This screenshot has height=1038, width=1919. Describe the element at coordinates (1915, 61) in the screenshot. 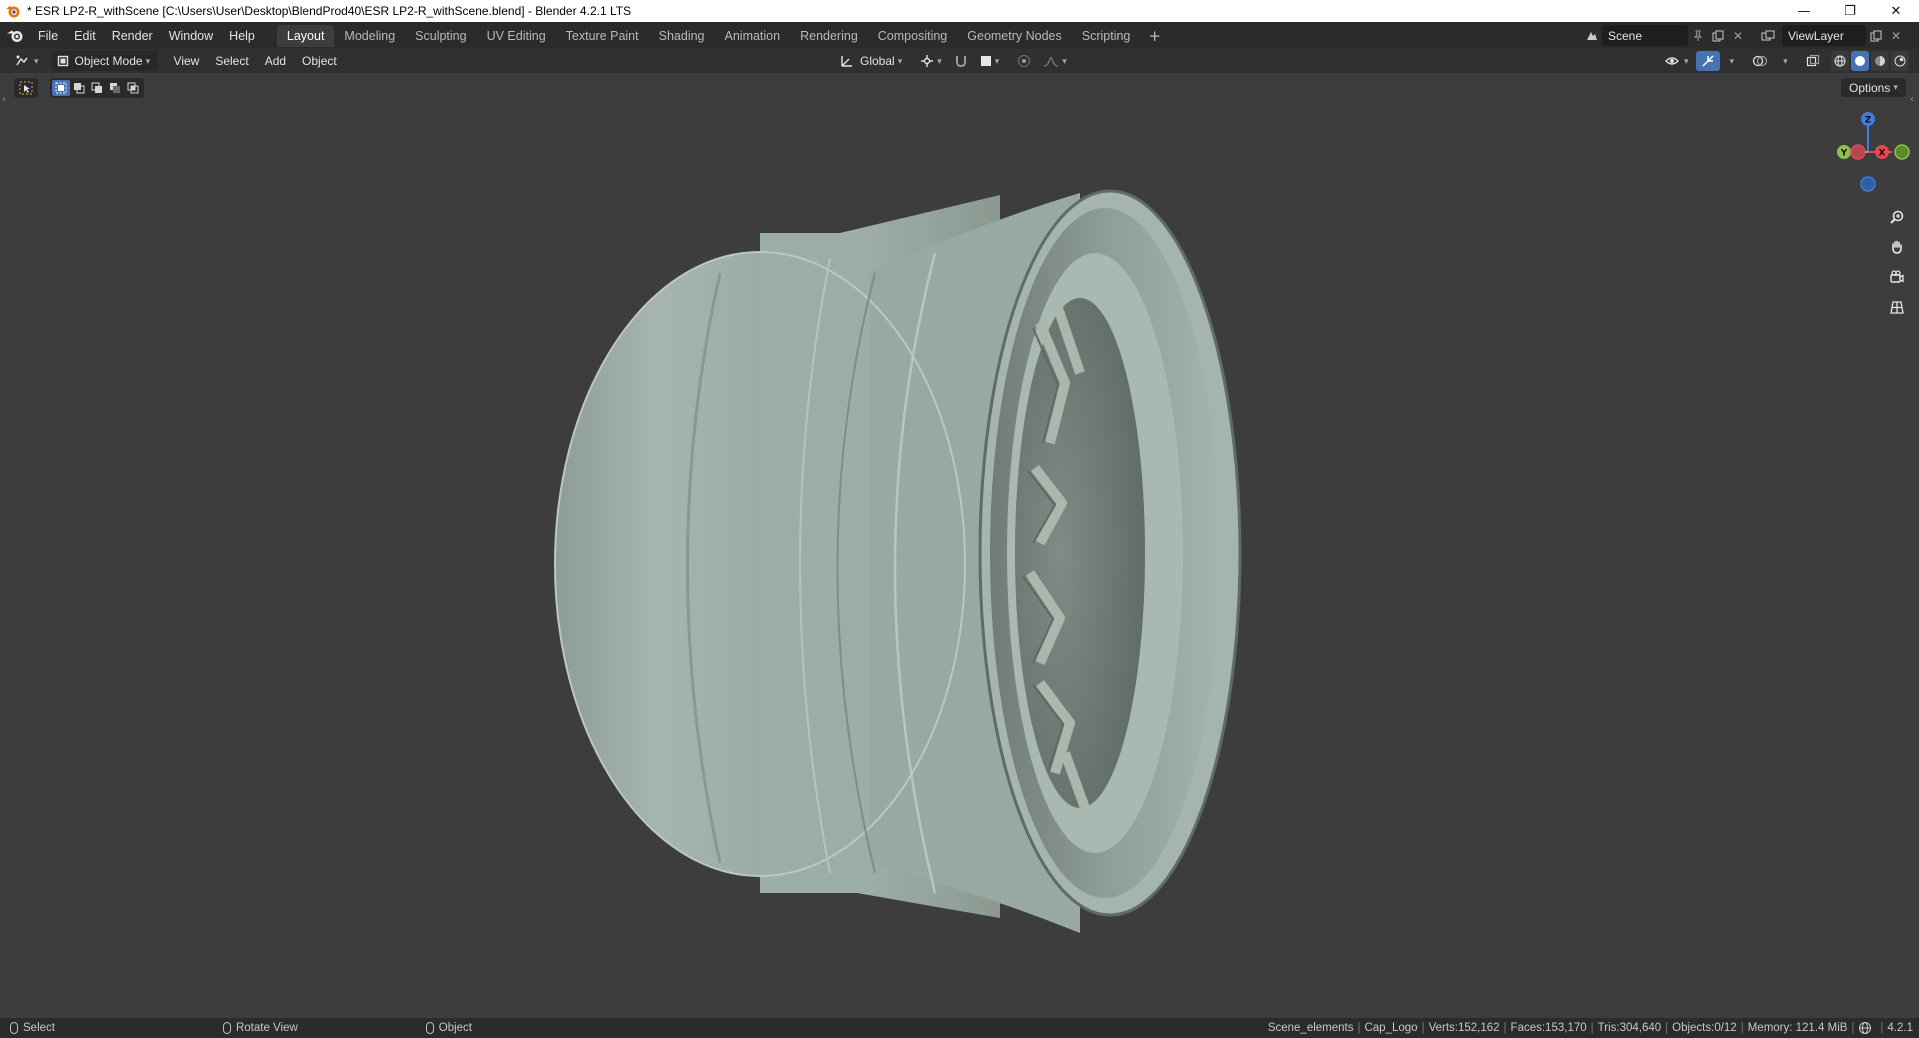

I see `shading-options-button: ▾` at that location.